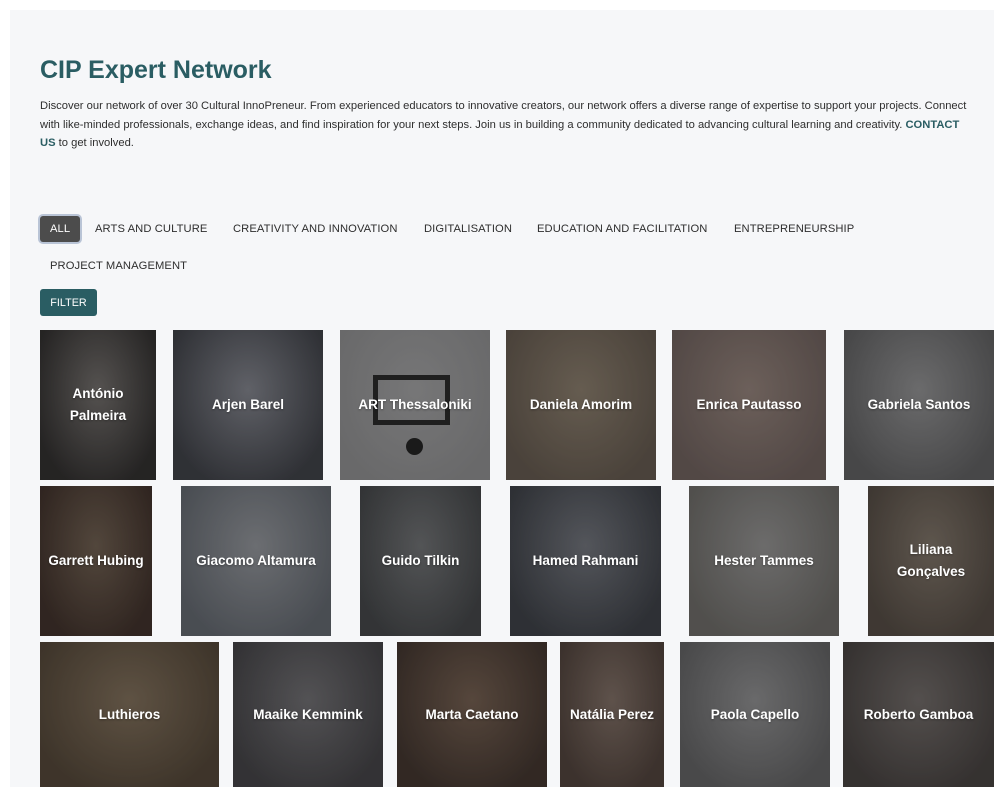  I want to click on expert-name: ART Thessaloniki, so click(415, 404).